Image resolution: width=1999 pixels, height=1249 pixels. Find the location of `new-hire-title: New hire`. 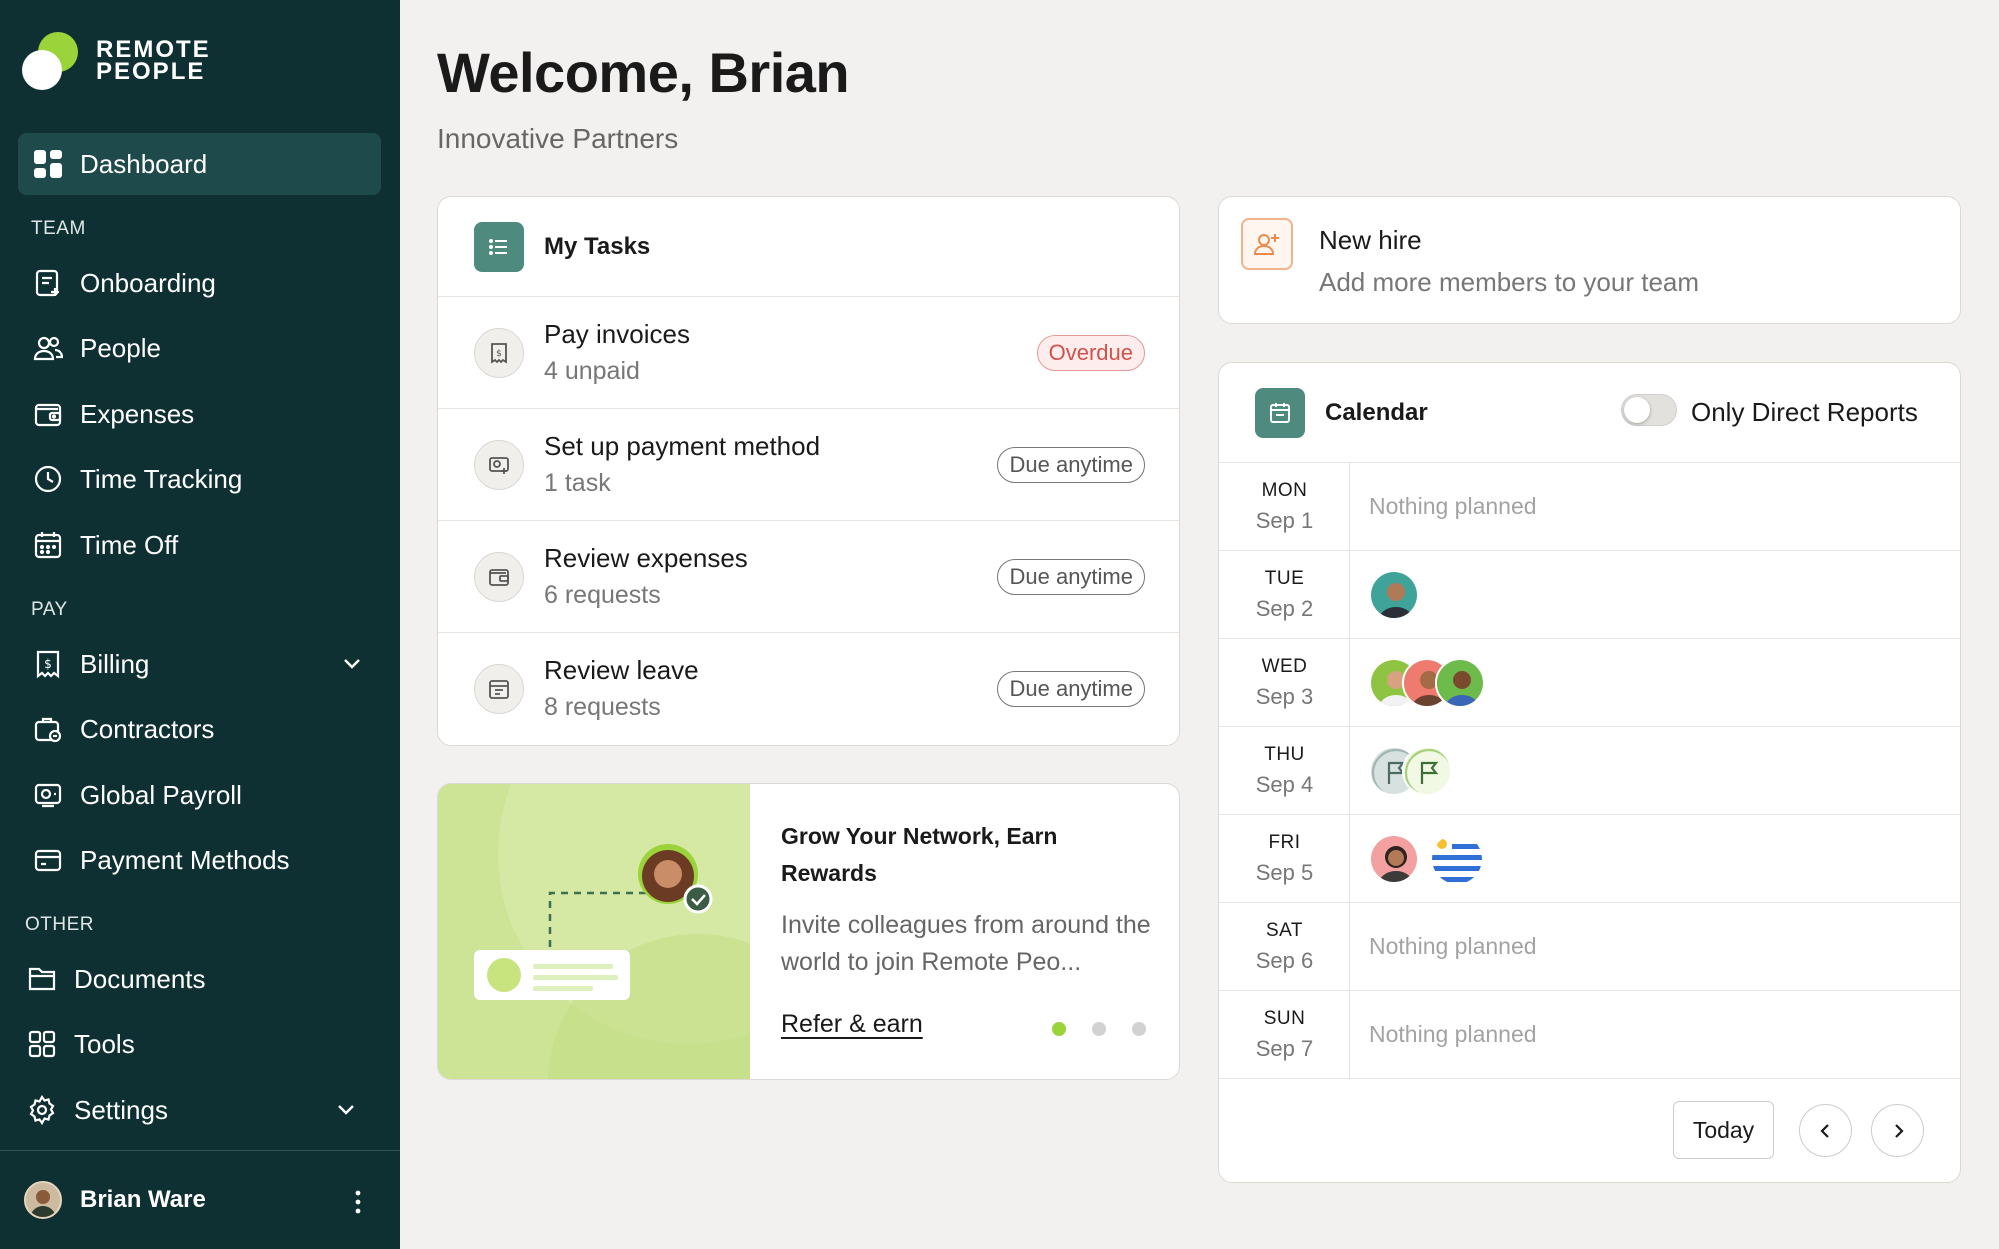

new-hire-title: New hire is located at coordinates (1370, 240).